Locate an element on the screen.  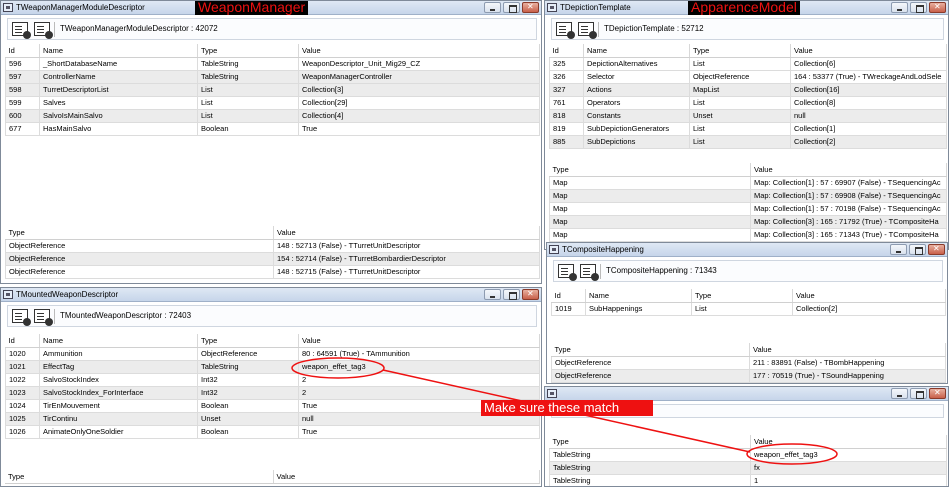
annotation-title-apparencemodel: ApparenceModel is located at coordinates (744, 8).